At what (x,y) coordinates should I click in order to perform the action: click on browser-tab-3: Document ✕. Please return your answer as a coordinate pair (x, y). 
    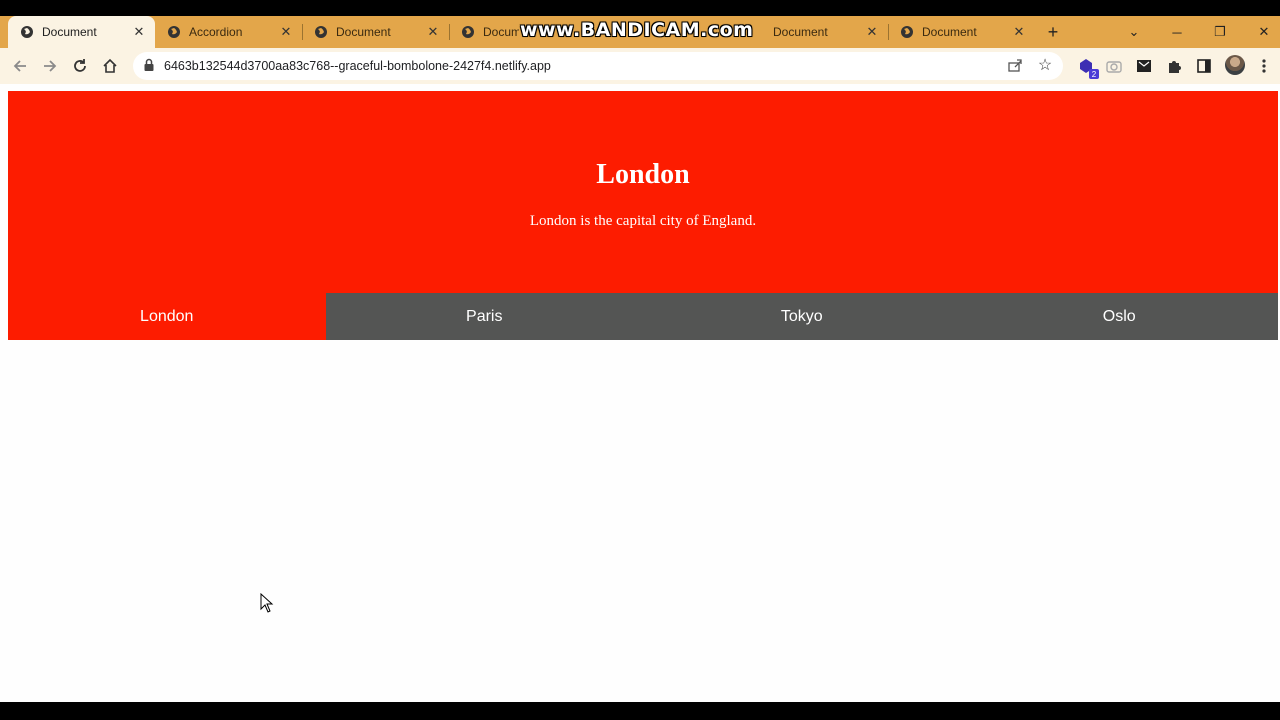
    Looking at the image, I should click on (375, 32).